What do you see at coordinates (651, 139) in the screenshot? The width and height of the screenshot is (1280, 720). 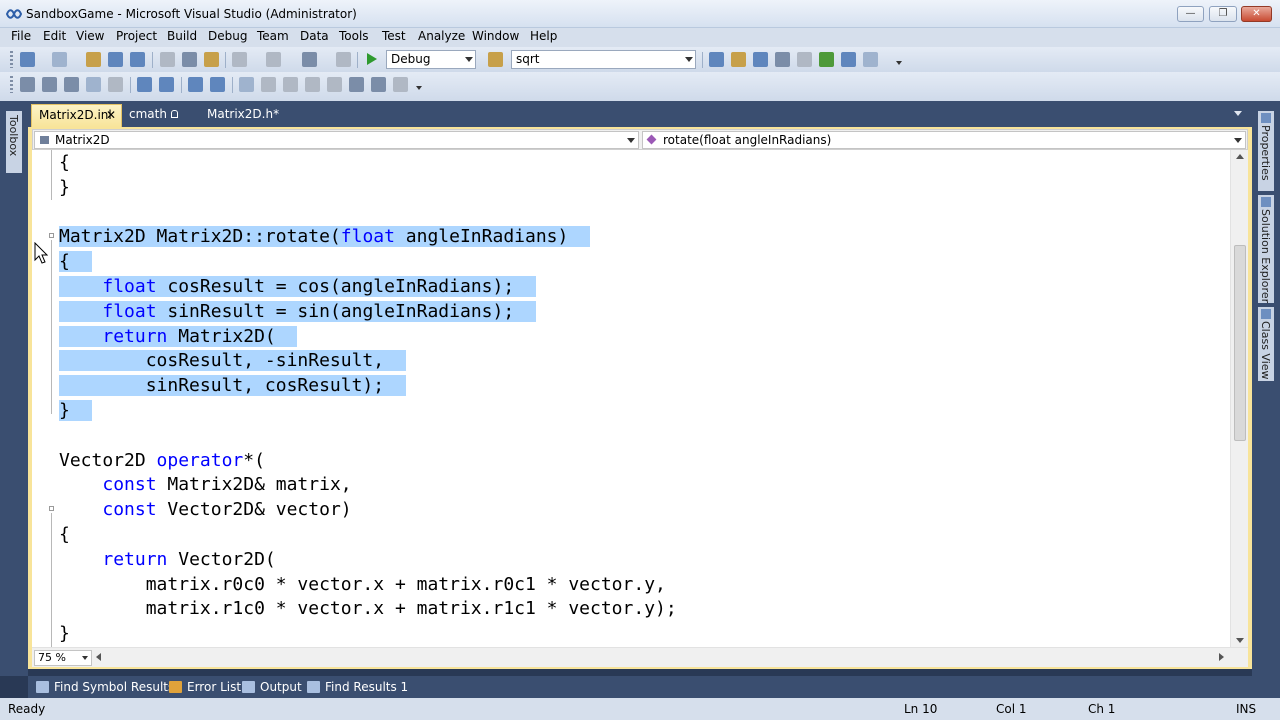 I see `method-icon` at bounding box center [651, 139].